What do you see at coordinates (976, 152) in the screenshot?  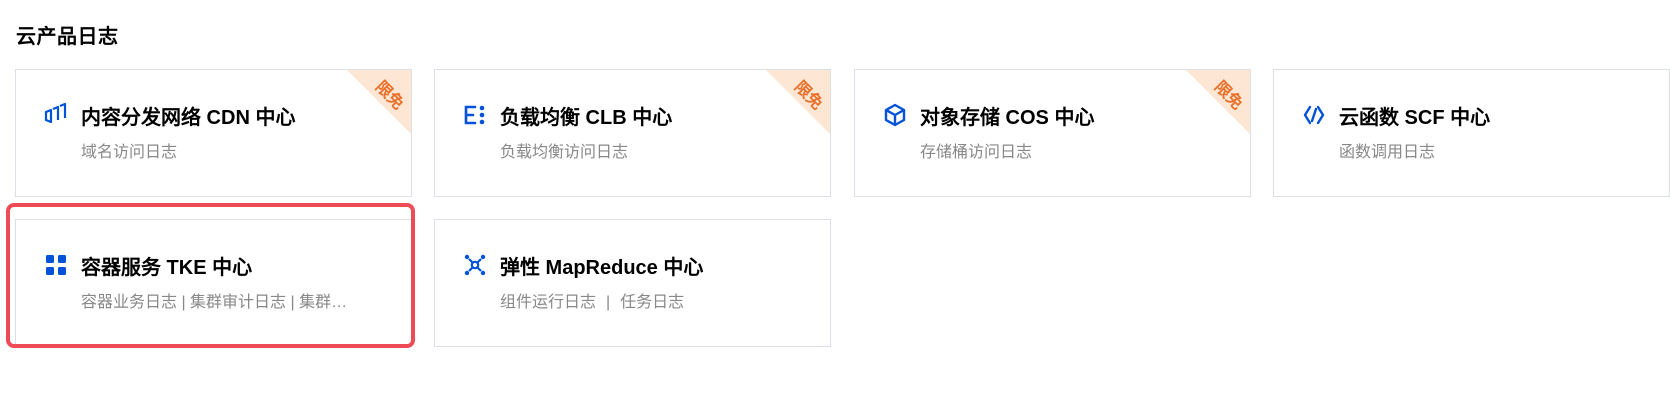 I see `card-desc: 存储桶访问日志` at bounding box center [976, 152].